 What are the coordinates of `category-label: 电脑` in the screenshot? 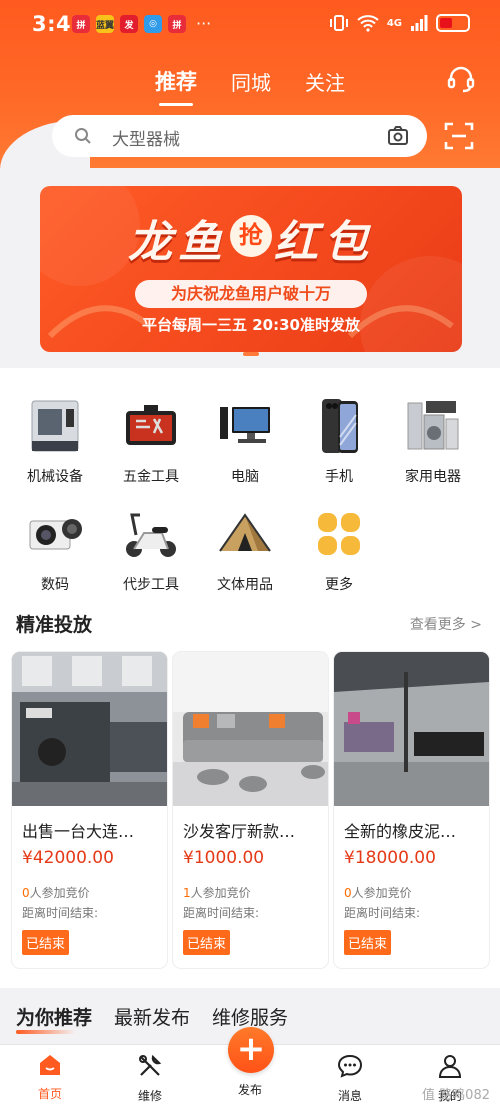 It's located at (245, 477).